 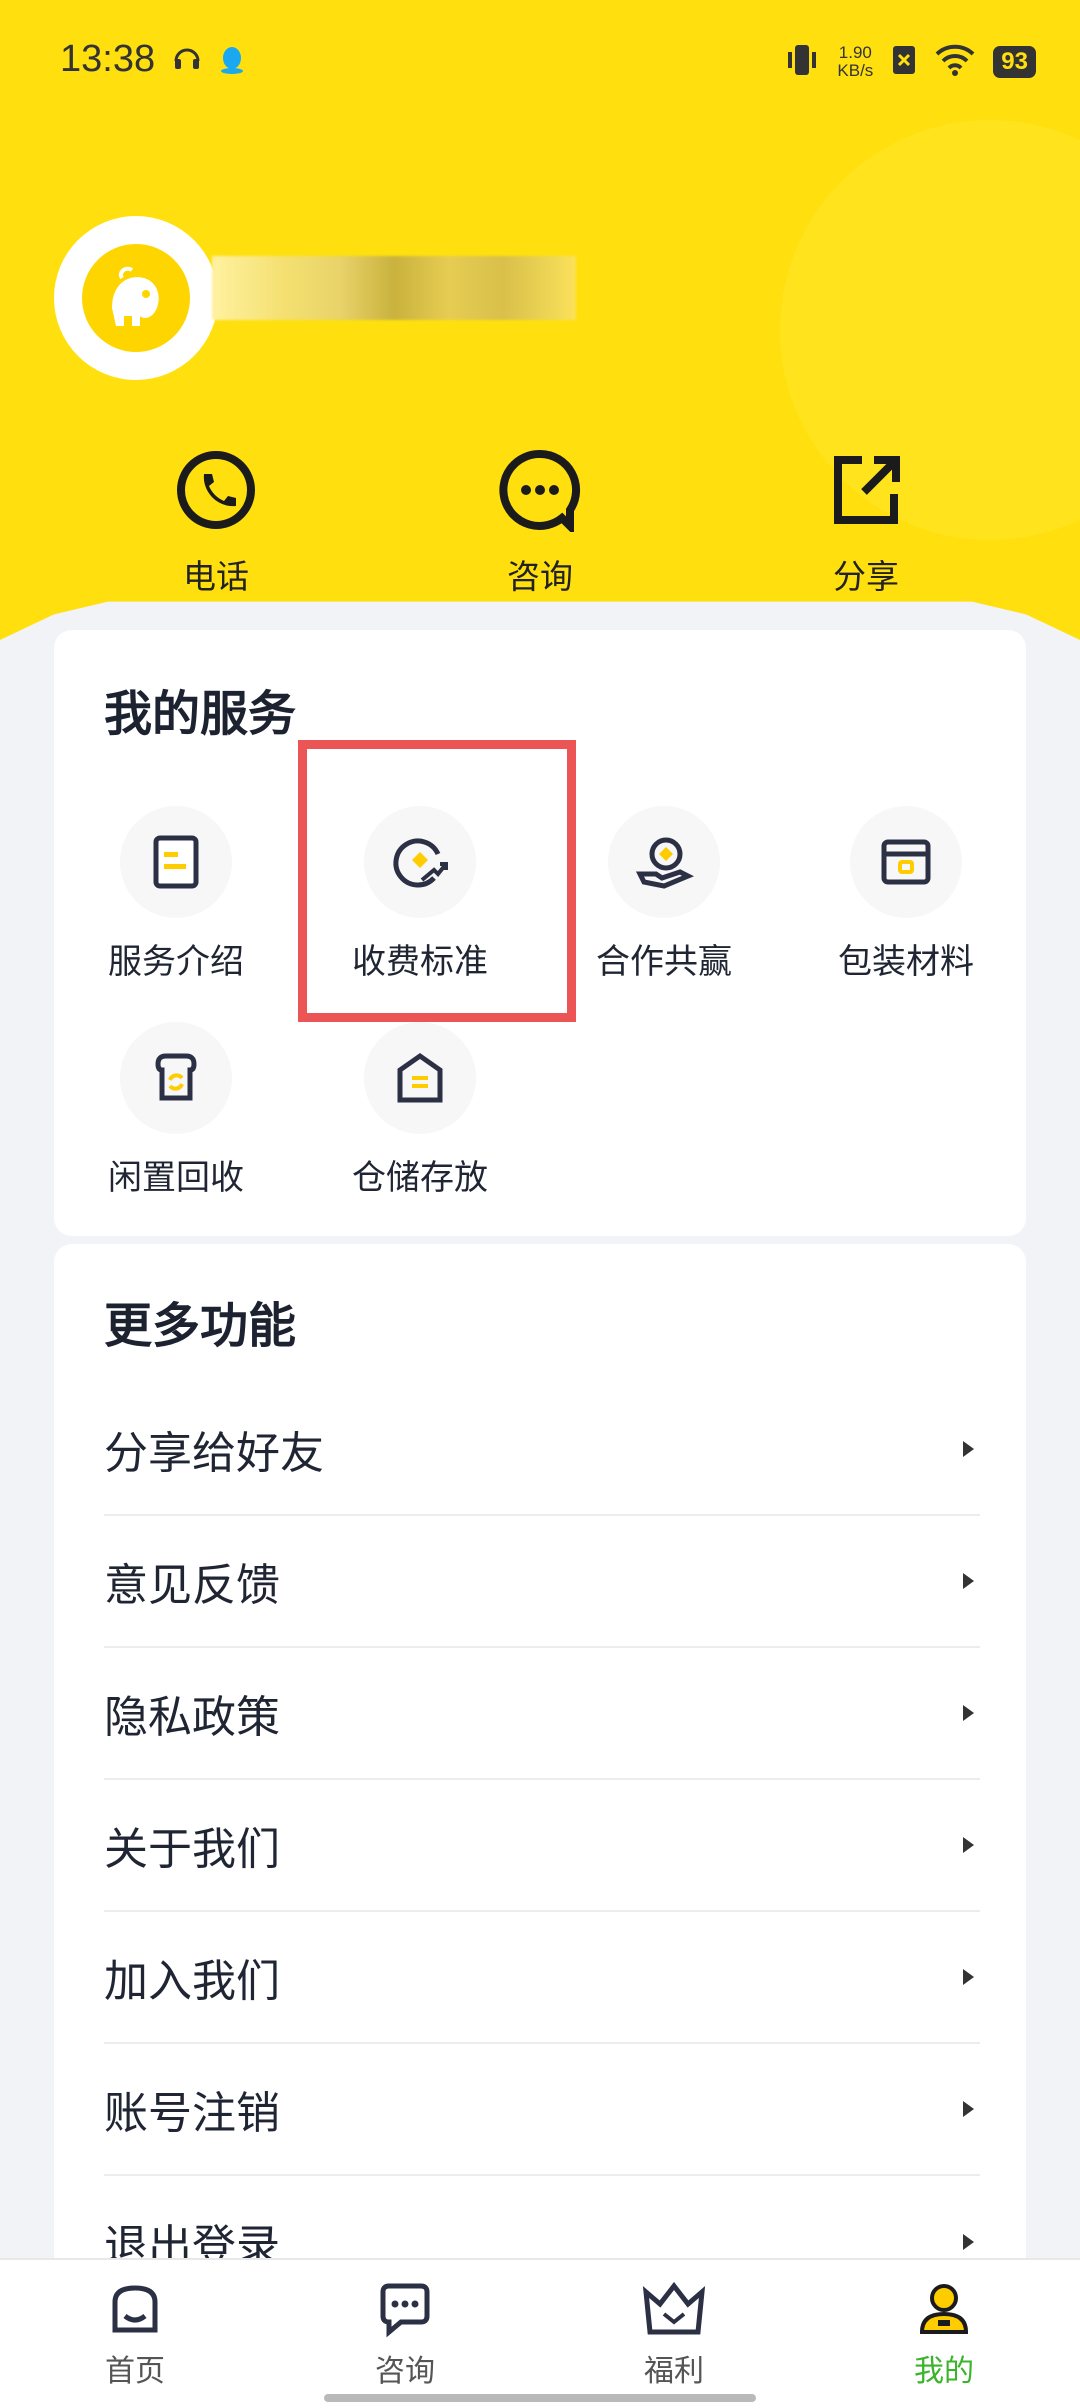 I want to click on quick-action-label: 分享, so click(x=866, y=576).